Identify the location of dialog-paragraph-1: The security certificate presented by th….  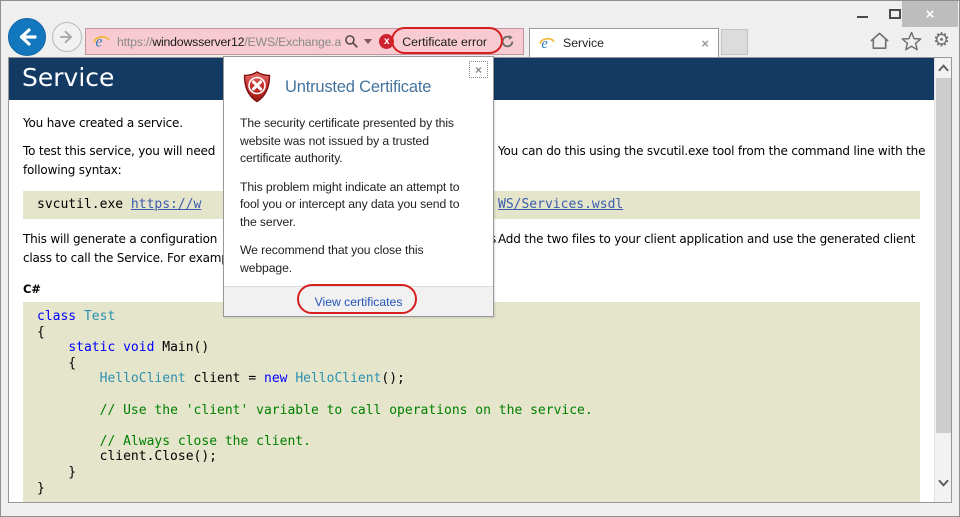
(347, 140).